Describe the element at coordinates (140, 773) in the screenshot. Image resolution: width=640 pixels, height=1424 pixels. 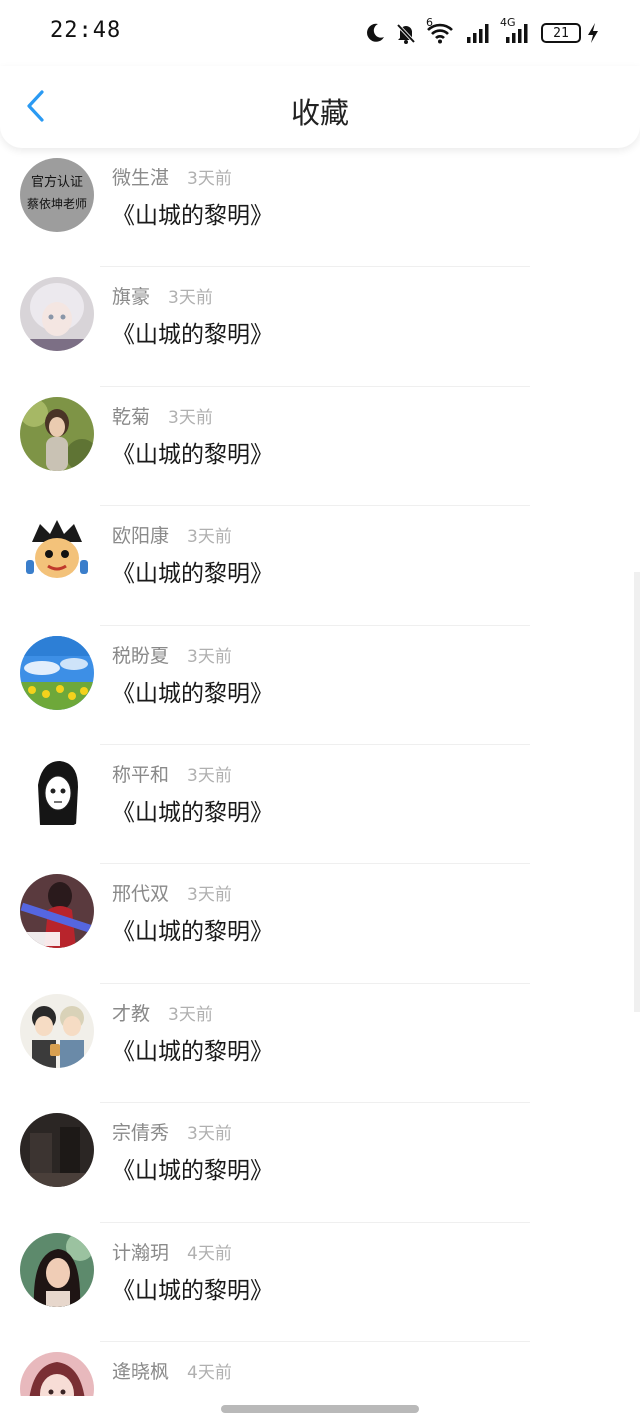
I see `user-name: 称平和` at that location.